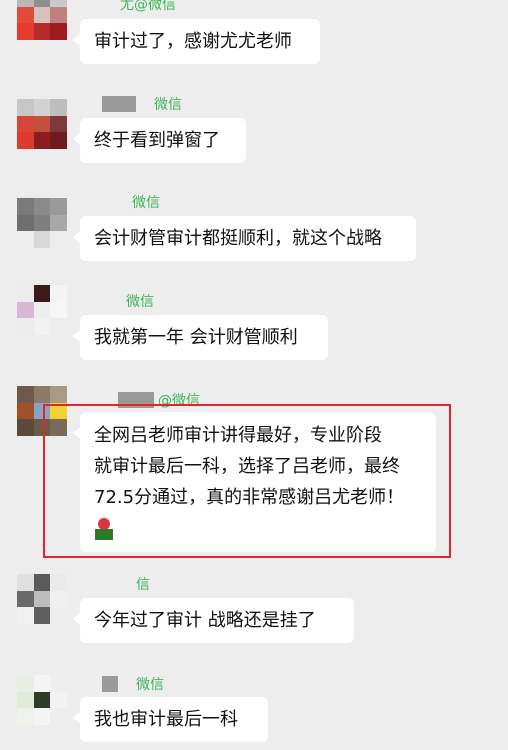 This screenshot has height=750, width=508. I want to click on message-bubble: 今年过了审计 战略还是挂了, so click(213, 620).